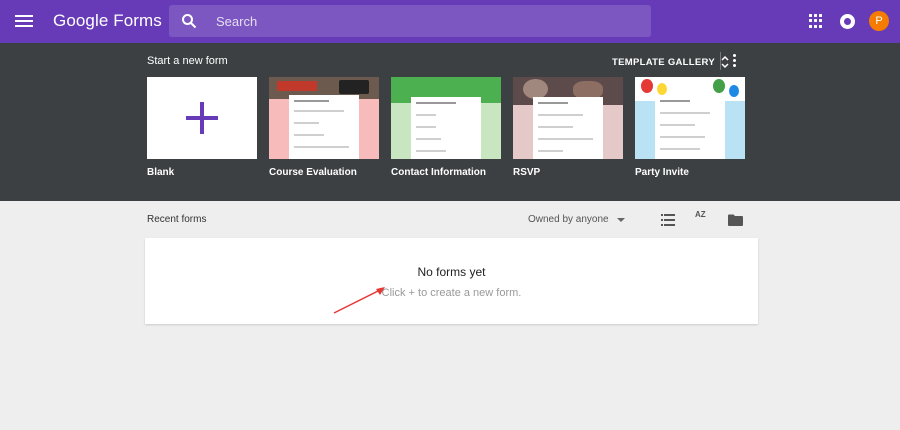 The width and height of the screenshot is (900, 430). Describe the element at coordinates (189, 21) in the screenshot. I see `search-icon` at that location.